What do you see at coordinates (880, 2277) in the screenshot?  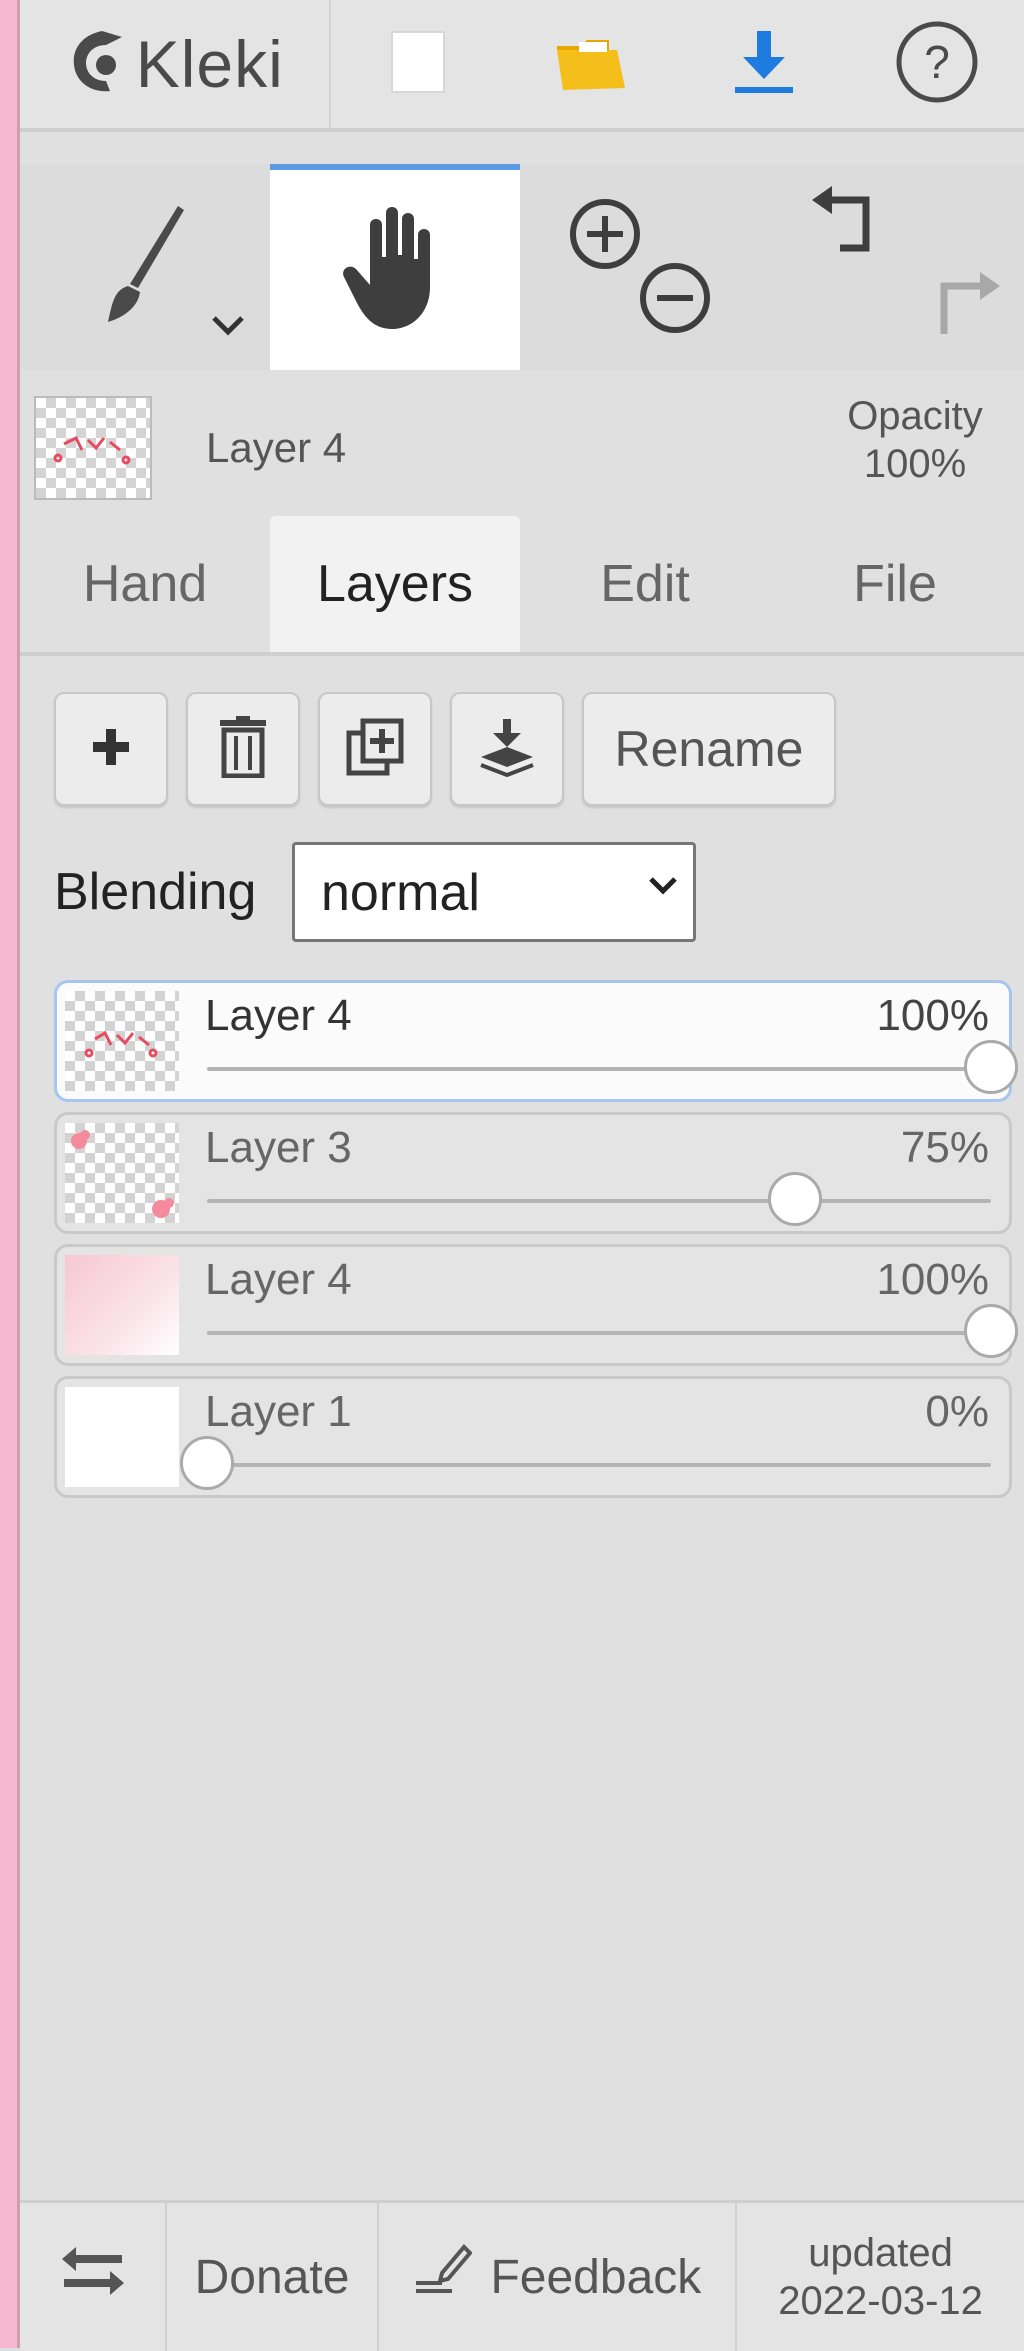 I see `updated-info: updated 2022-03-12` at bounding box center [880, 2277].